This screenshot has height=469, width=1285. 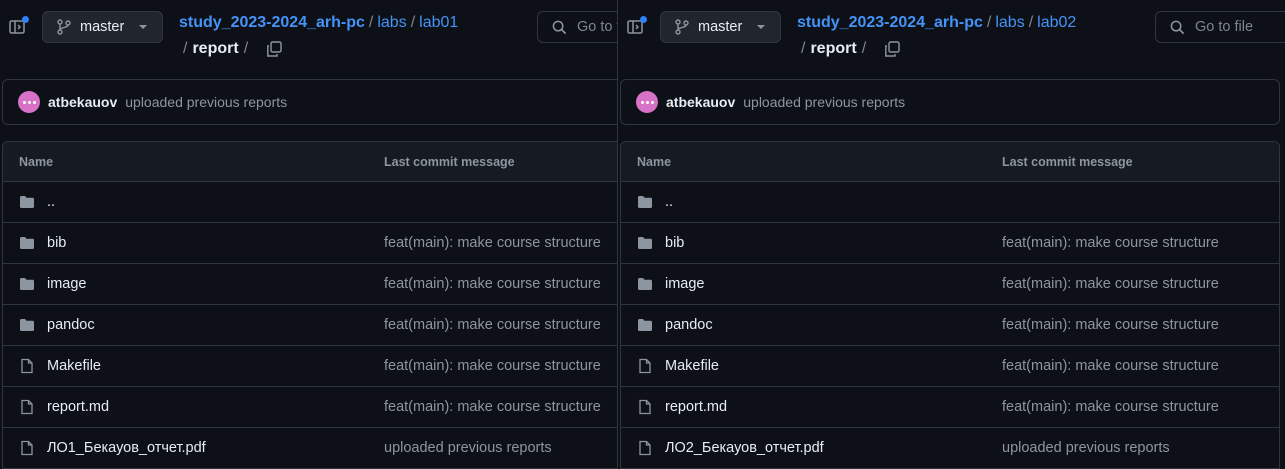 I want to click on breadcrumb: study_2023-2024_arh-pc / labs / lab02, so click(x=936, y=23).